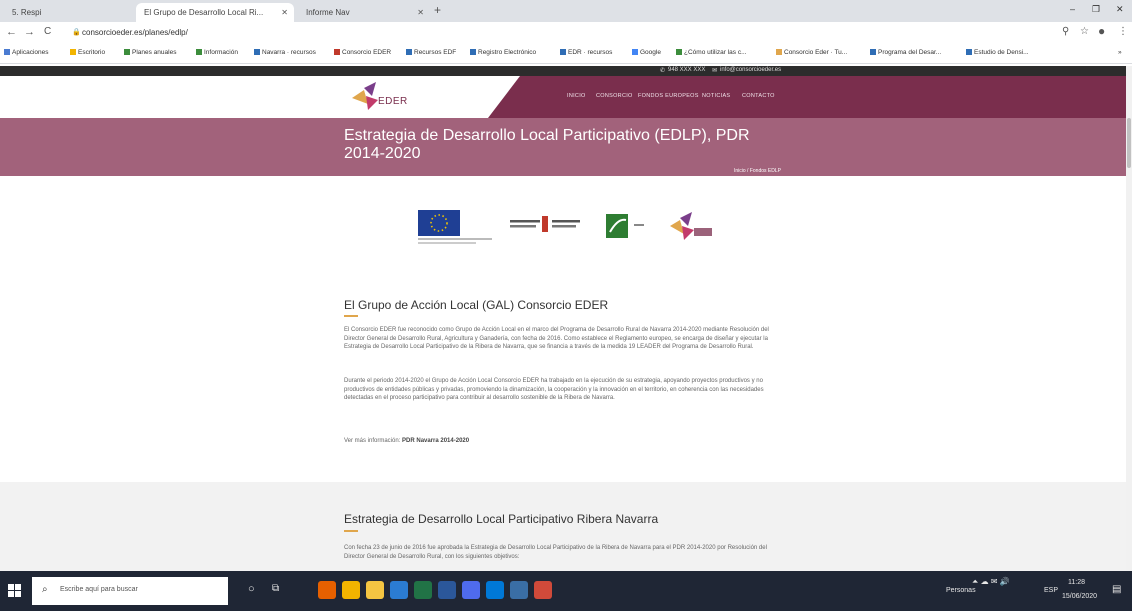 The image size is (1132, 611). What do you see at coordinates (646, 52) in the screenshot?
I see `bookmark-item: Google` at bounding box center [646, 52].